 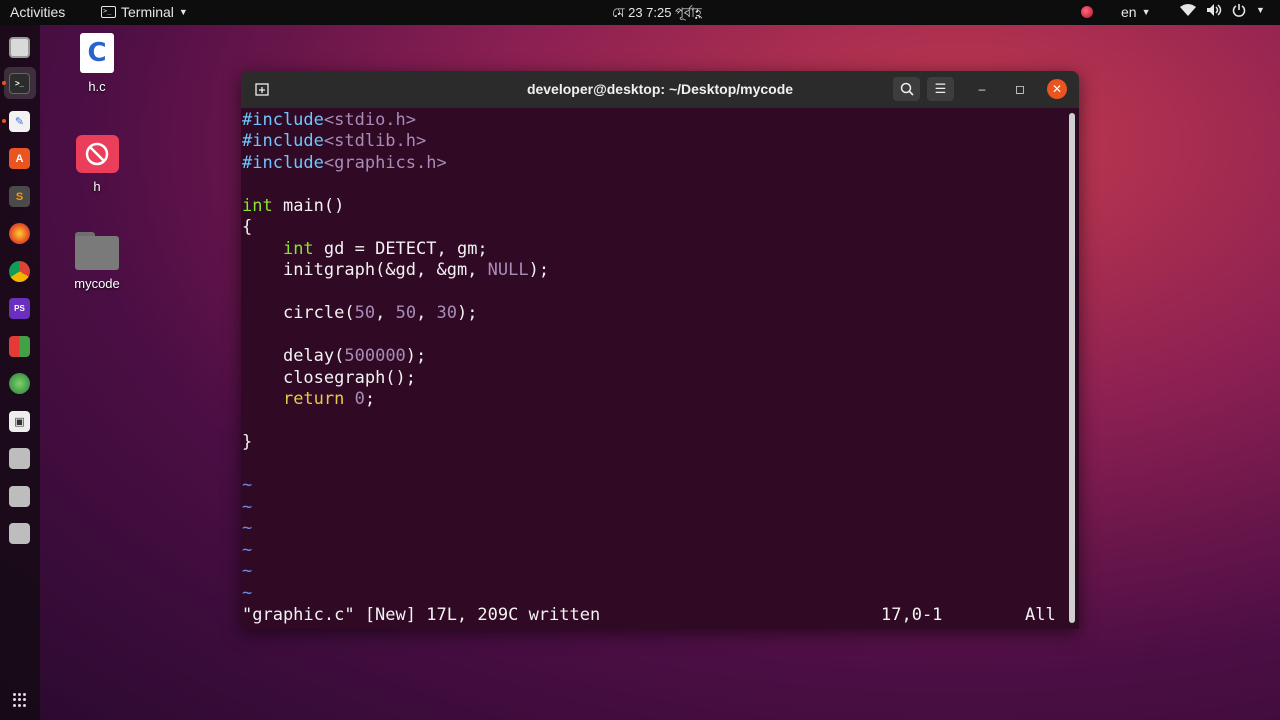 What do you see at coordinates (108, 12) in the screenshot?
I see `terminal-icon: >_` at bounding box center [108, 12].